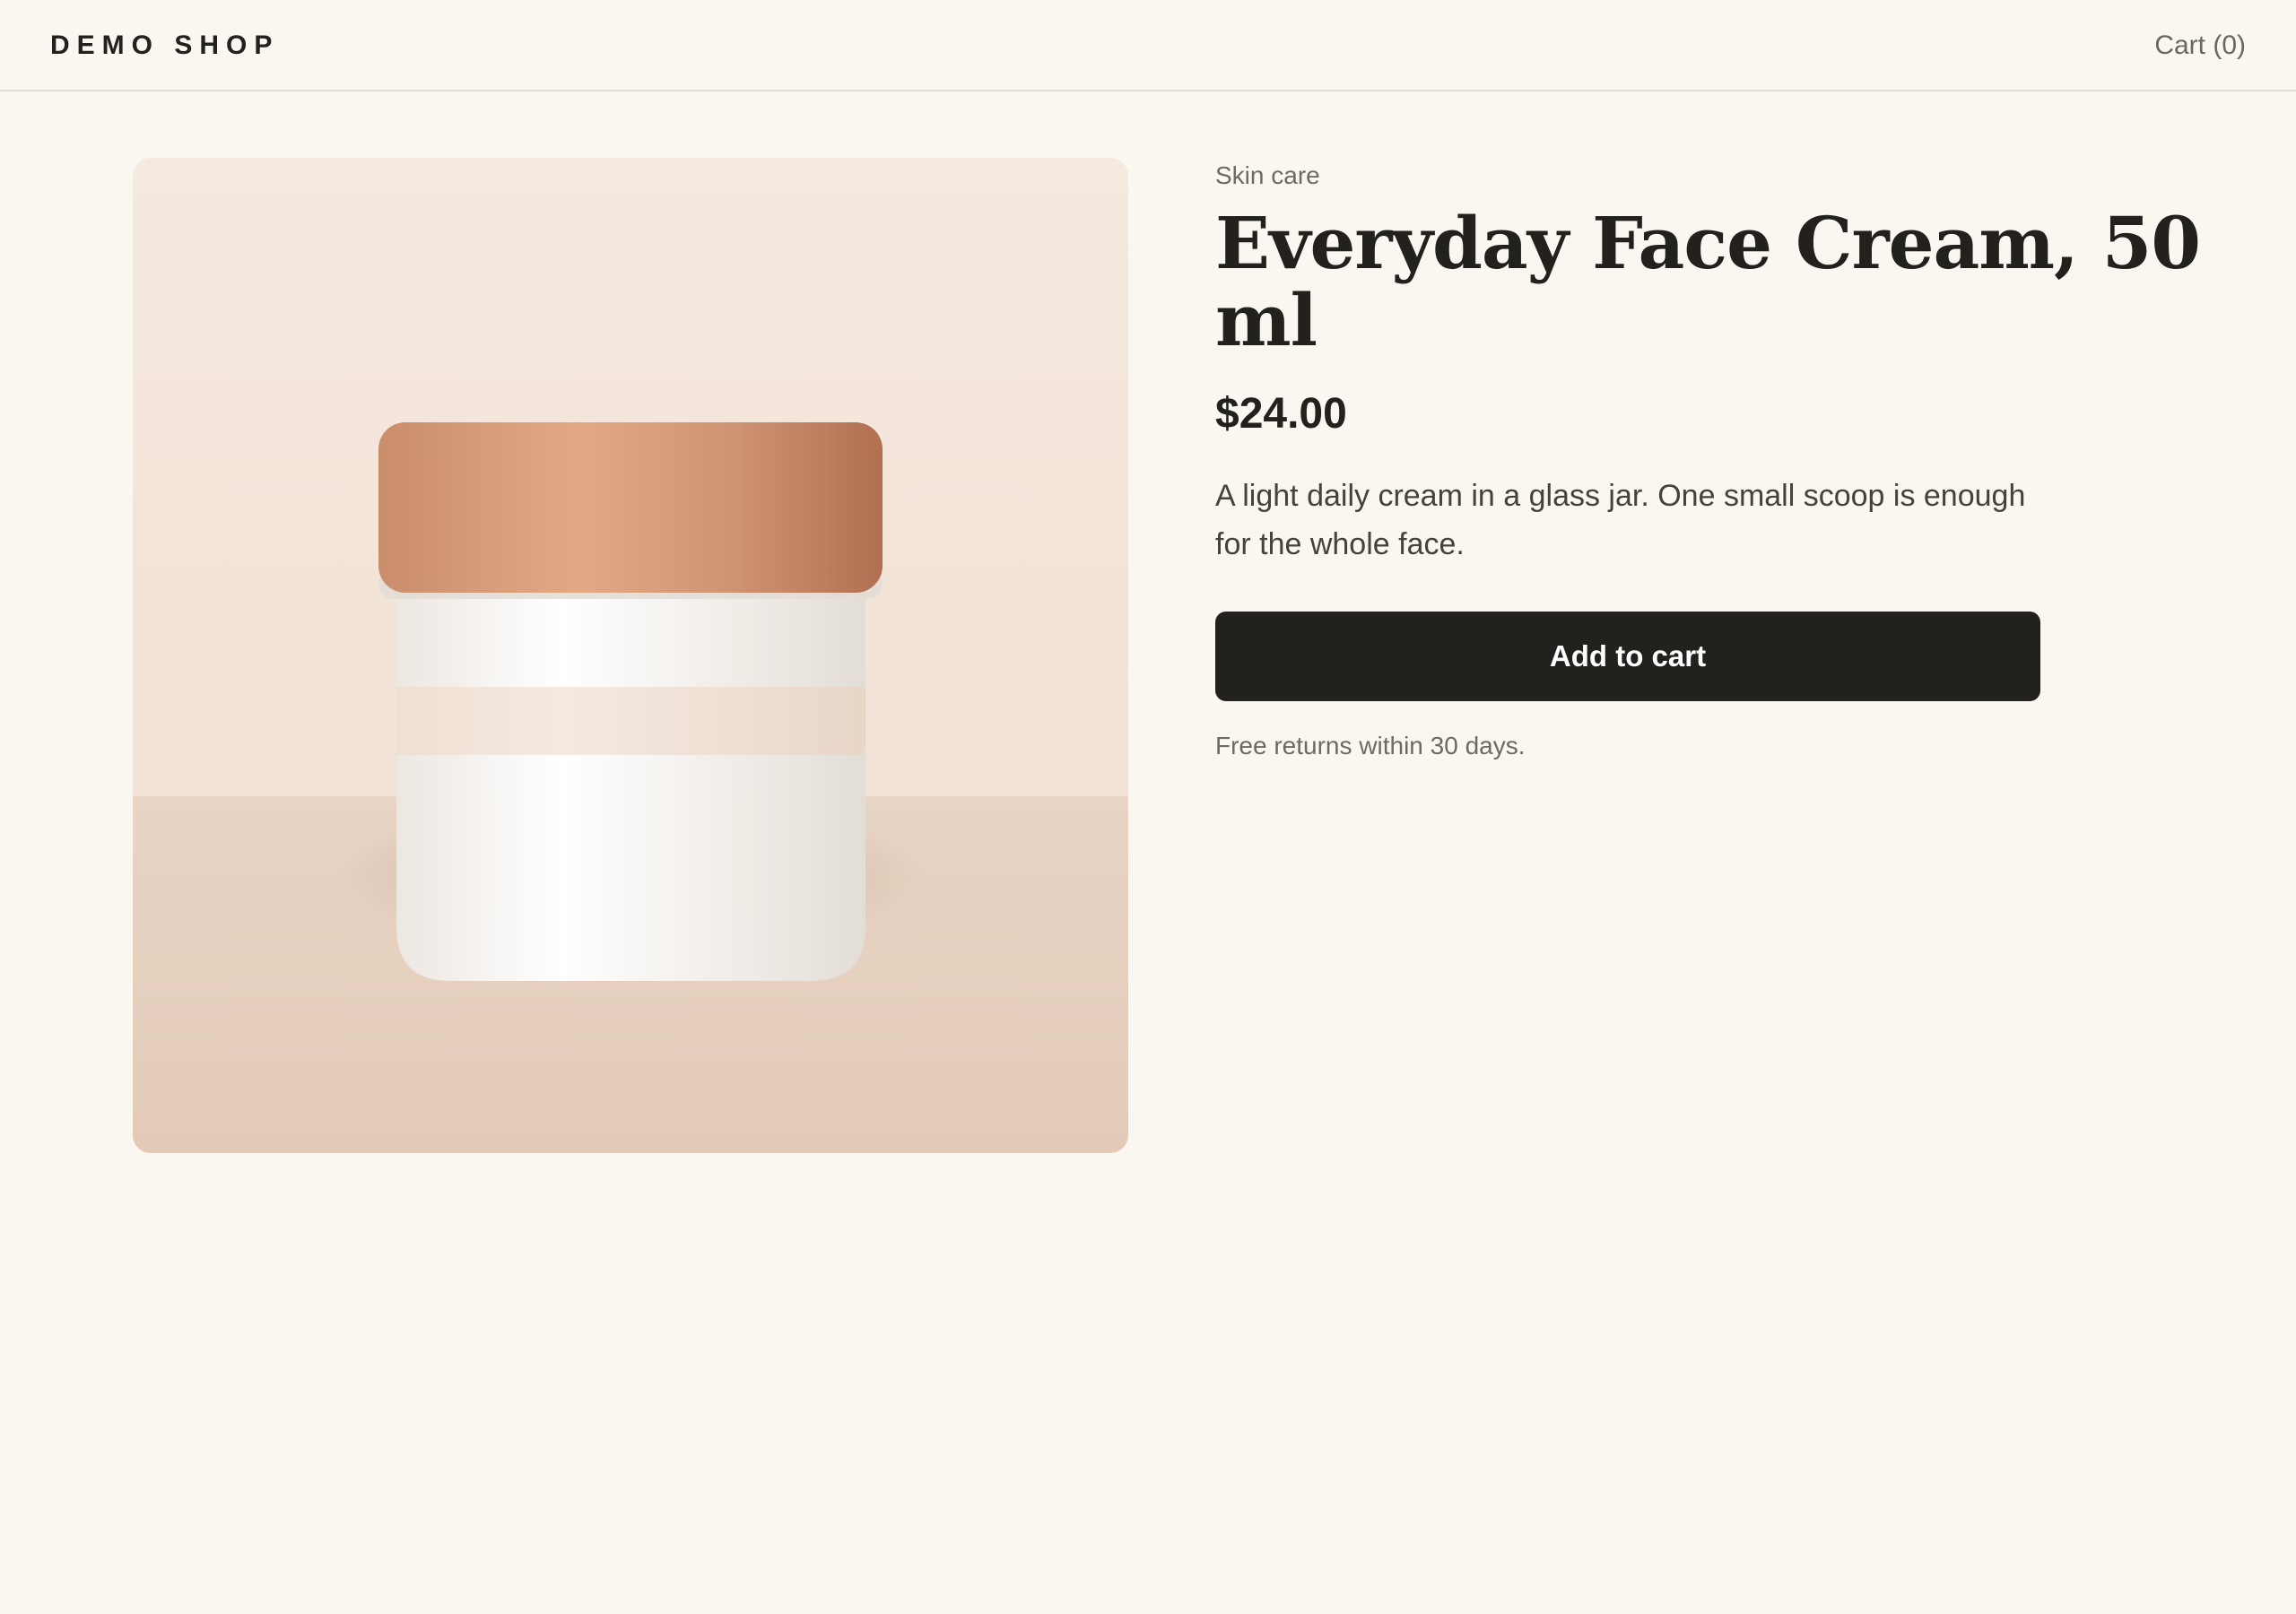 The width and height of the screenshot is (2296, 1614). Describe the element at coordinates (1267, 175) in the screenshot. I see `product-category: Skin care` at that location.